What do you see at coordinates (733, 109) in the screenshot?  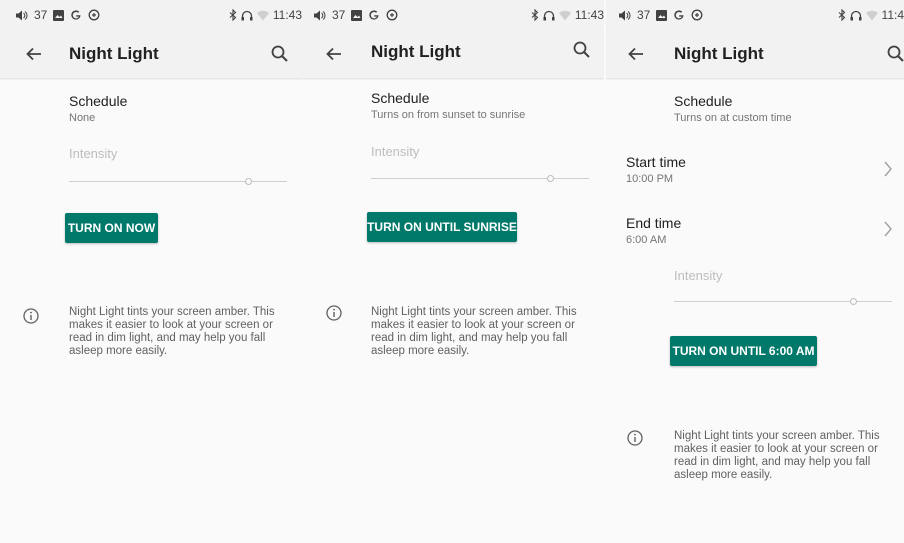 I see `schedule-setting: Schedule Turns on at custom time` at bounding box center [733, 109].